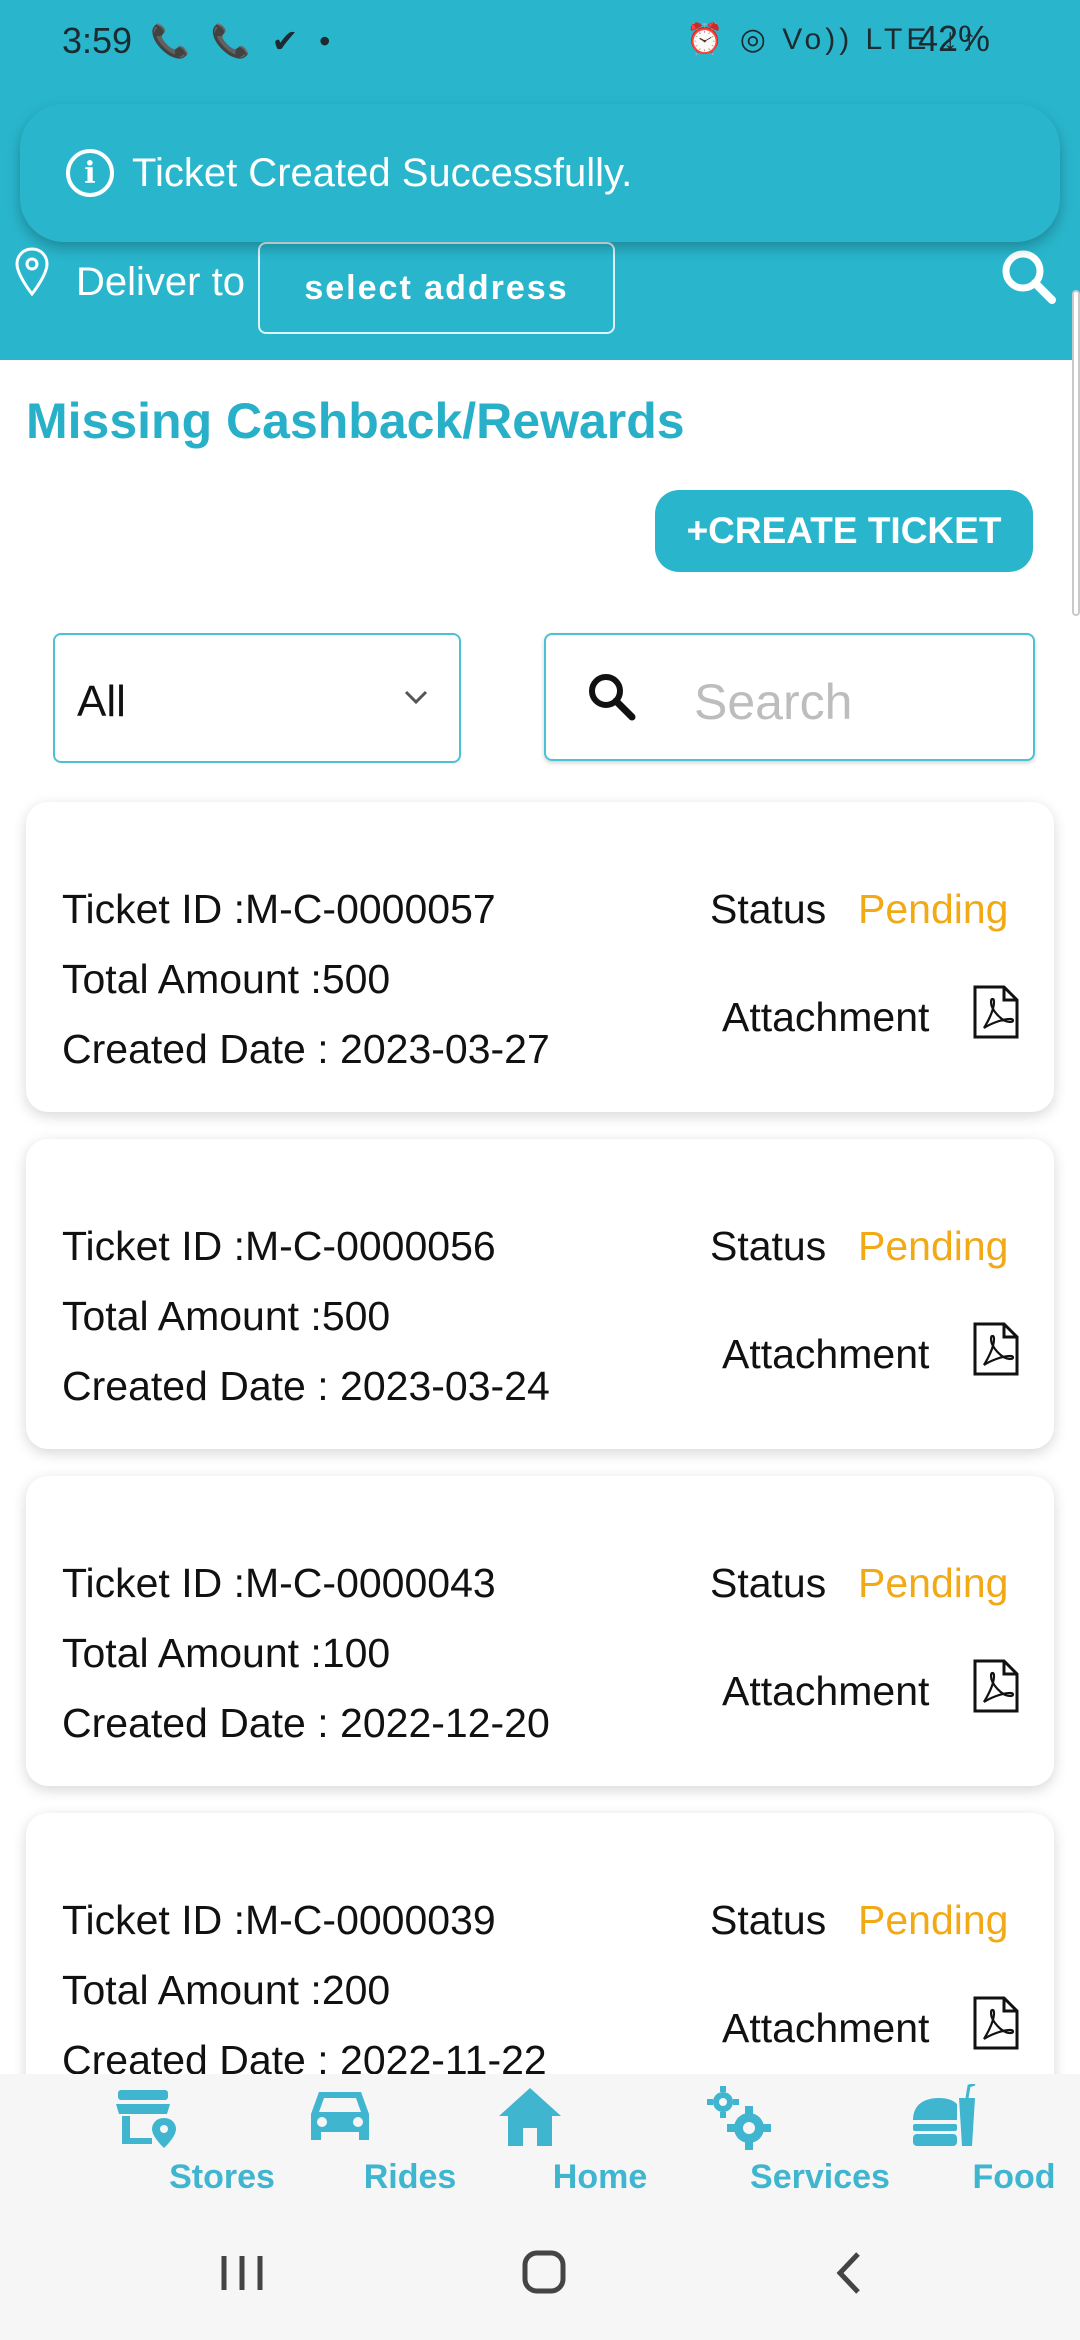 Image resolution: width=1080 pixels, height=2340 pixels. Describe the element at coordinates (612, 697) in the screenshot. I see `search-icon` at that location.